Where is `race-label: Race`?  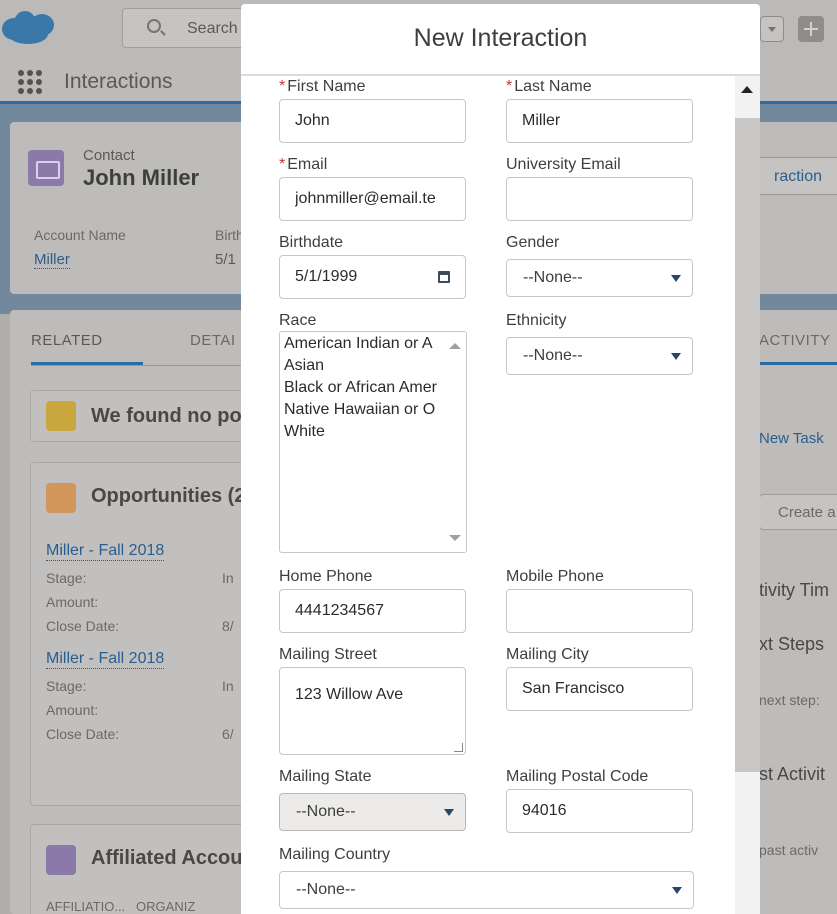
race-label: Race is located at coordinates (298, 320).